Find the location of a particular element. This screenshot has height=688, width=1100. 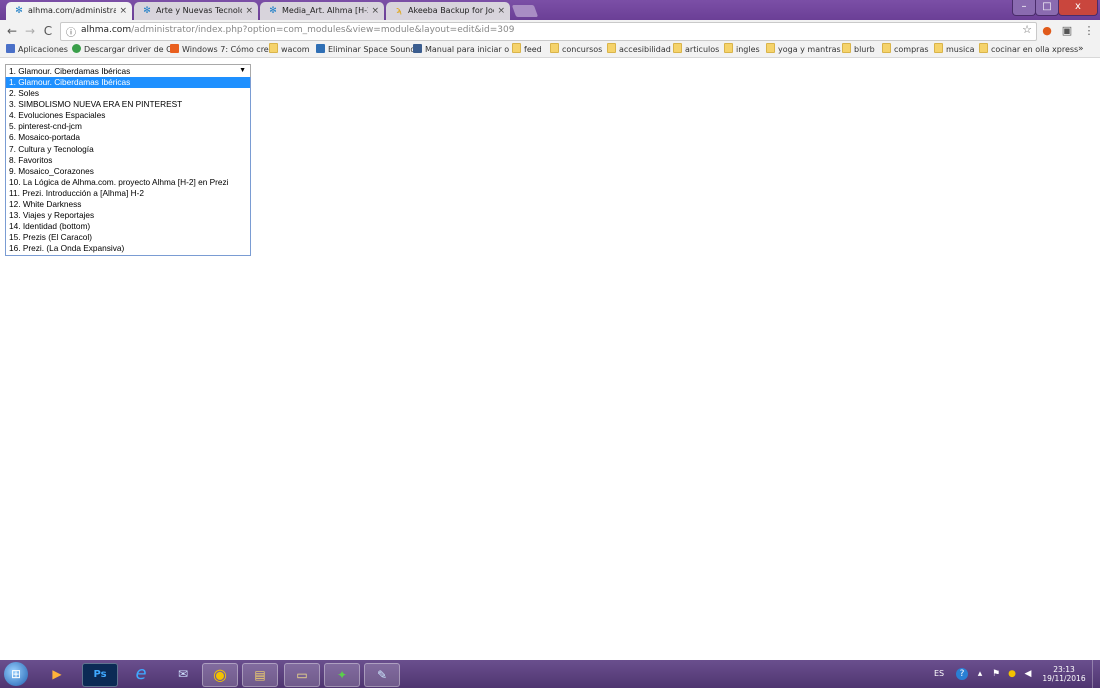

select-option: 5. pinterest-cnd-jcm is located at coordinates (128, 126).